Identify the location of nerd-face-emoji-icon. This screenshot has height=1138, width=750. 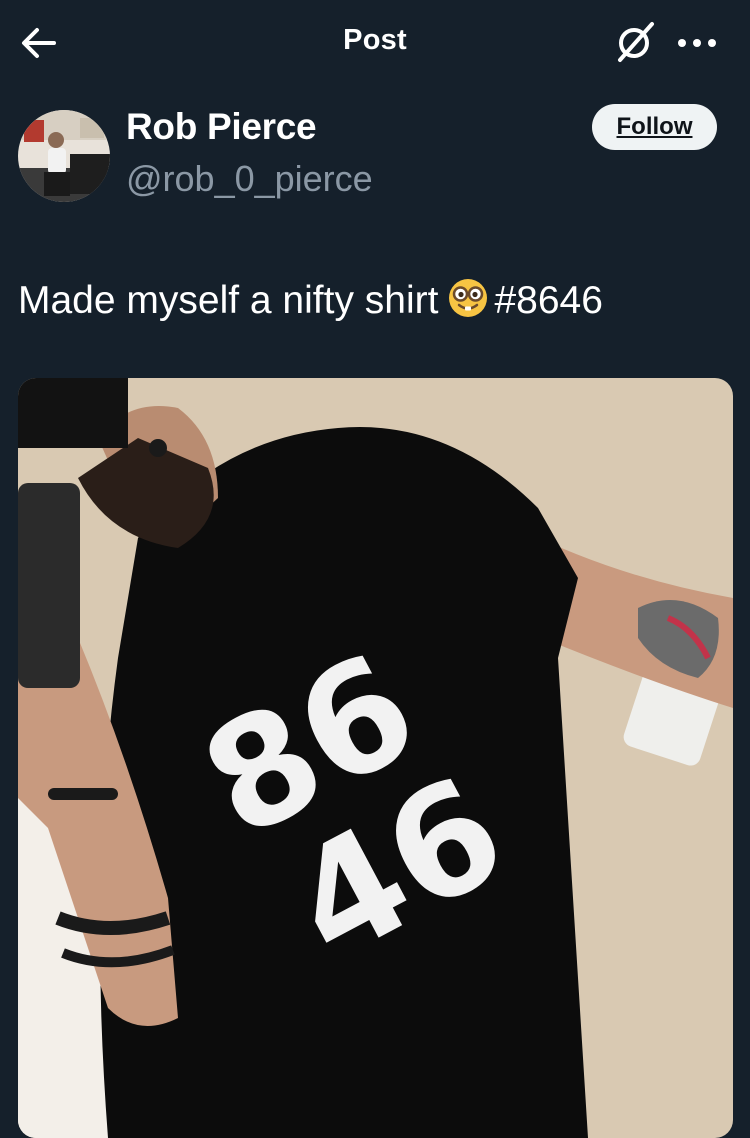
(468, 298).